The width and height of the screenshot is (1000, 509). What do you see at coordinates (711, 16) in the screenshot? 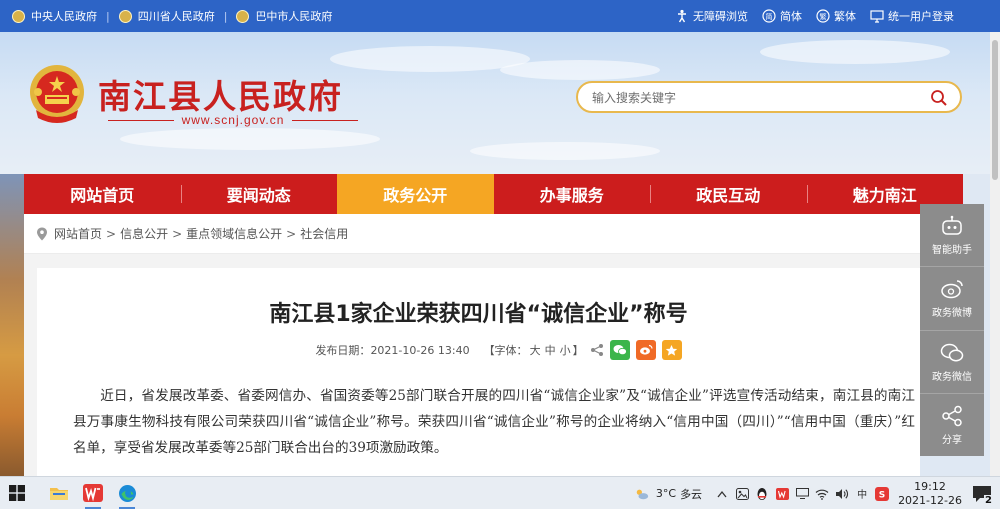
I see `accessible-browse-button: 无障碍浏览` at bounding box center [711, 16].